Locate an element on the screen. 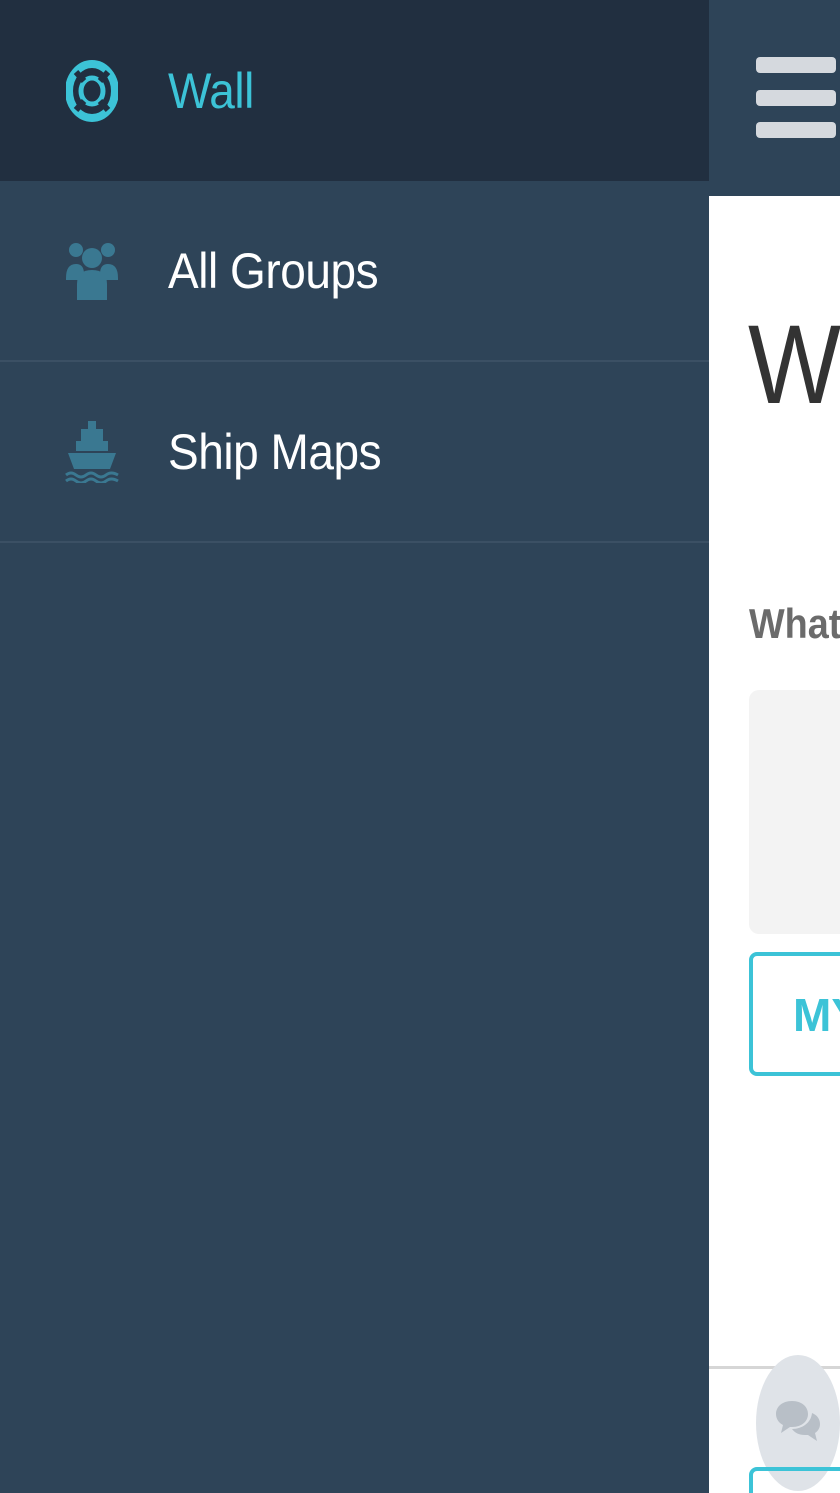 The height and width of the screenshot is (1493, 840). chat-bubbles-icon is located at coordinates (798, 1423).